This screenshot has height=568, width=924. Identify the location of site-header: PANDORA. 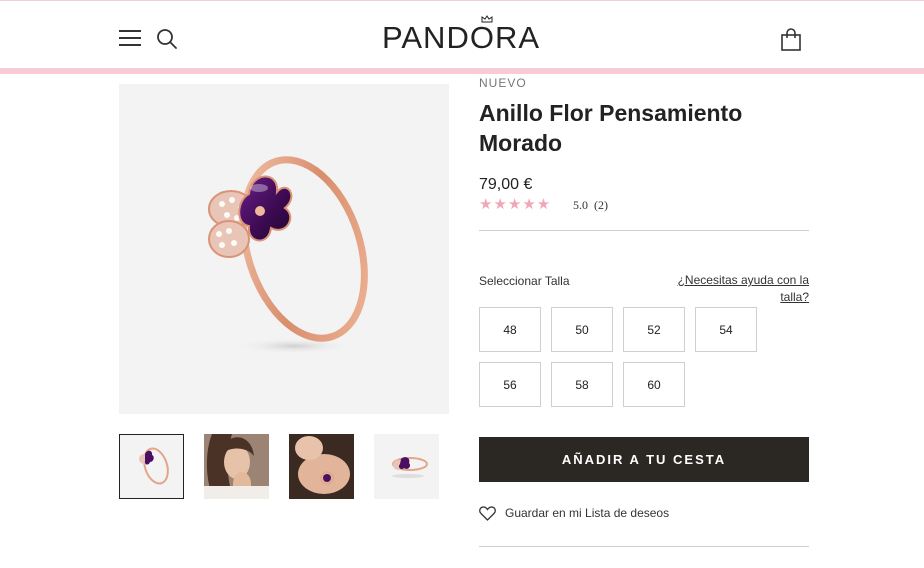
(462, 34).